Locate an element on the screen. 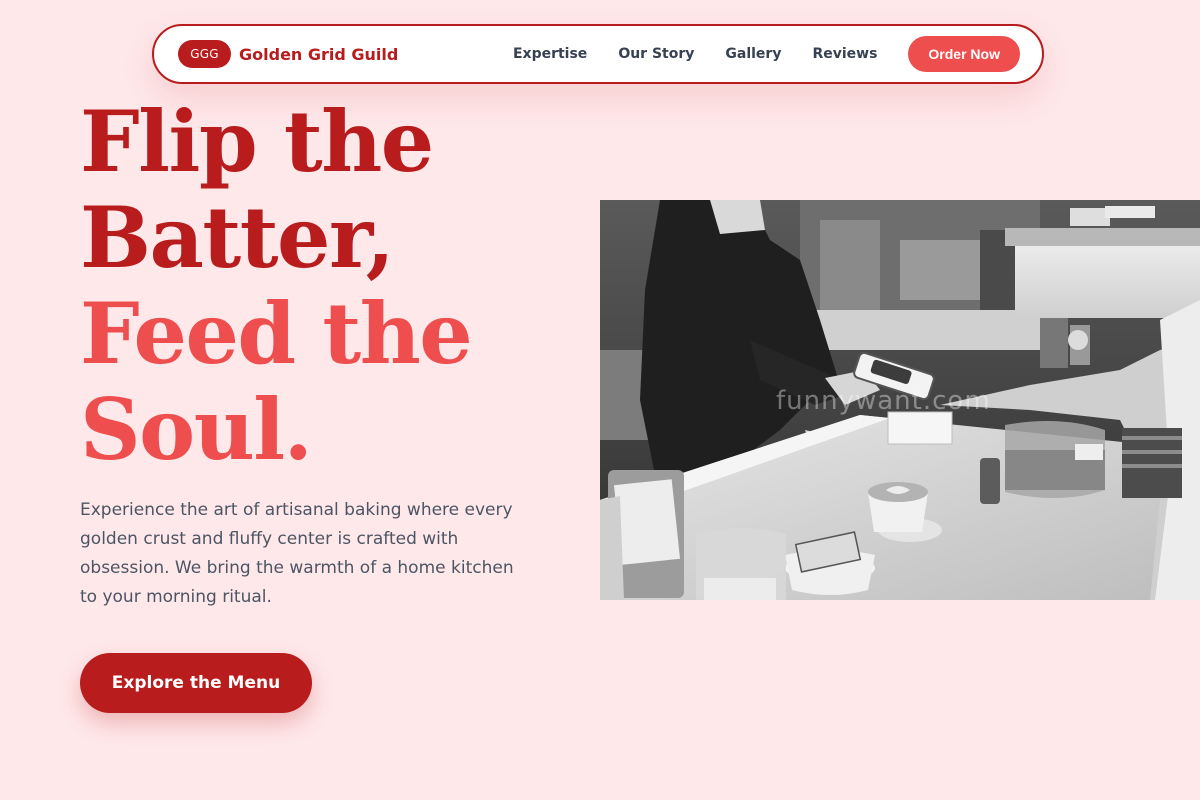 The height and width of the screenshot is (800, 1200). hero-title-line-1: Flip the is located at coordinates (257, 141).